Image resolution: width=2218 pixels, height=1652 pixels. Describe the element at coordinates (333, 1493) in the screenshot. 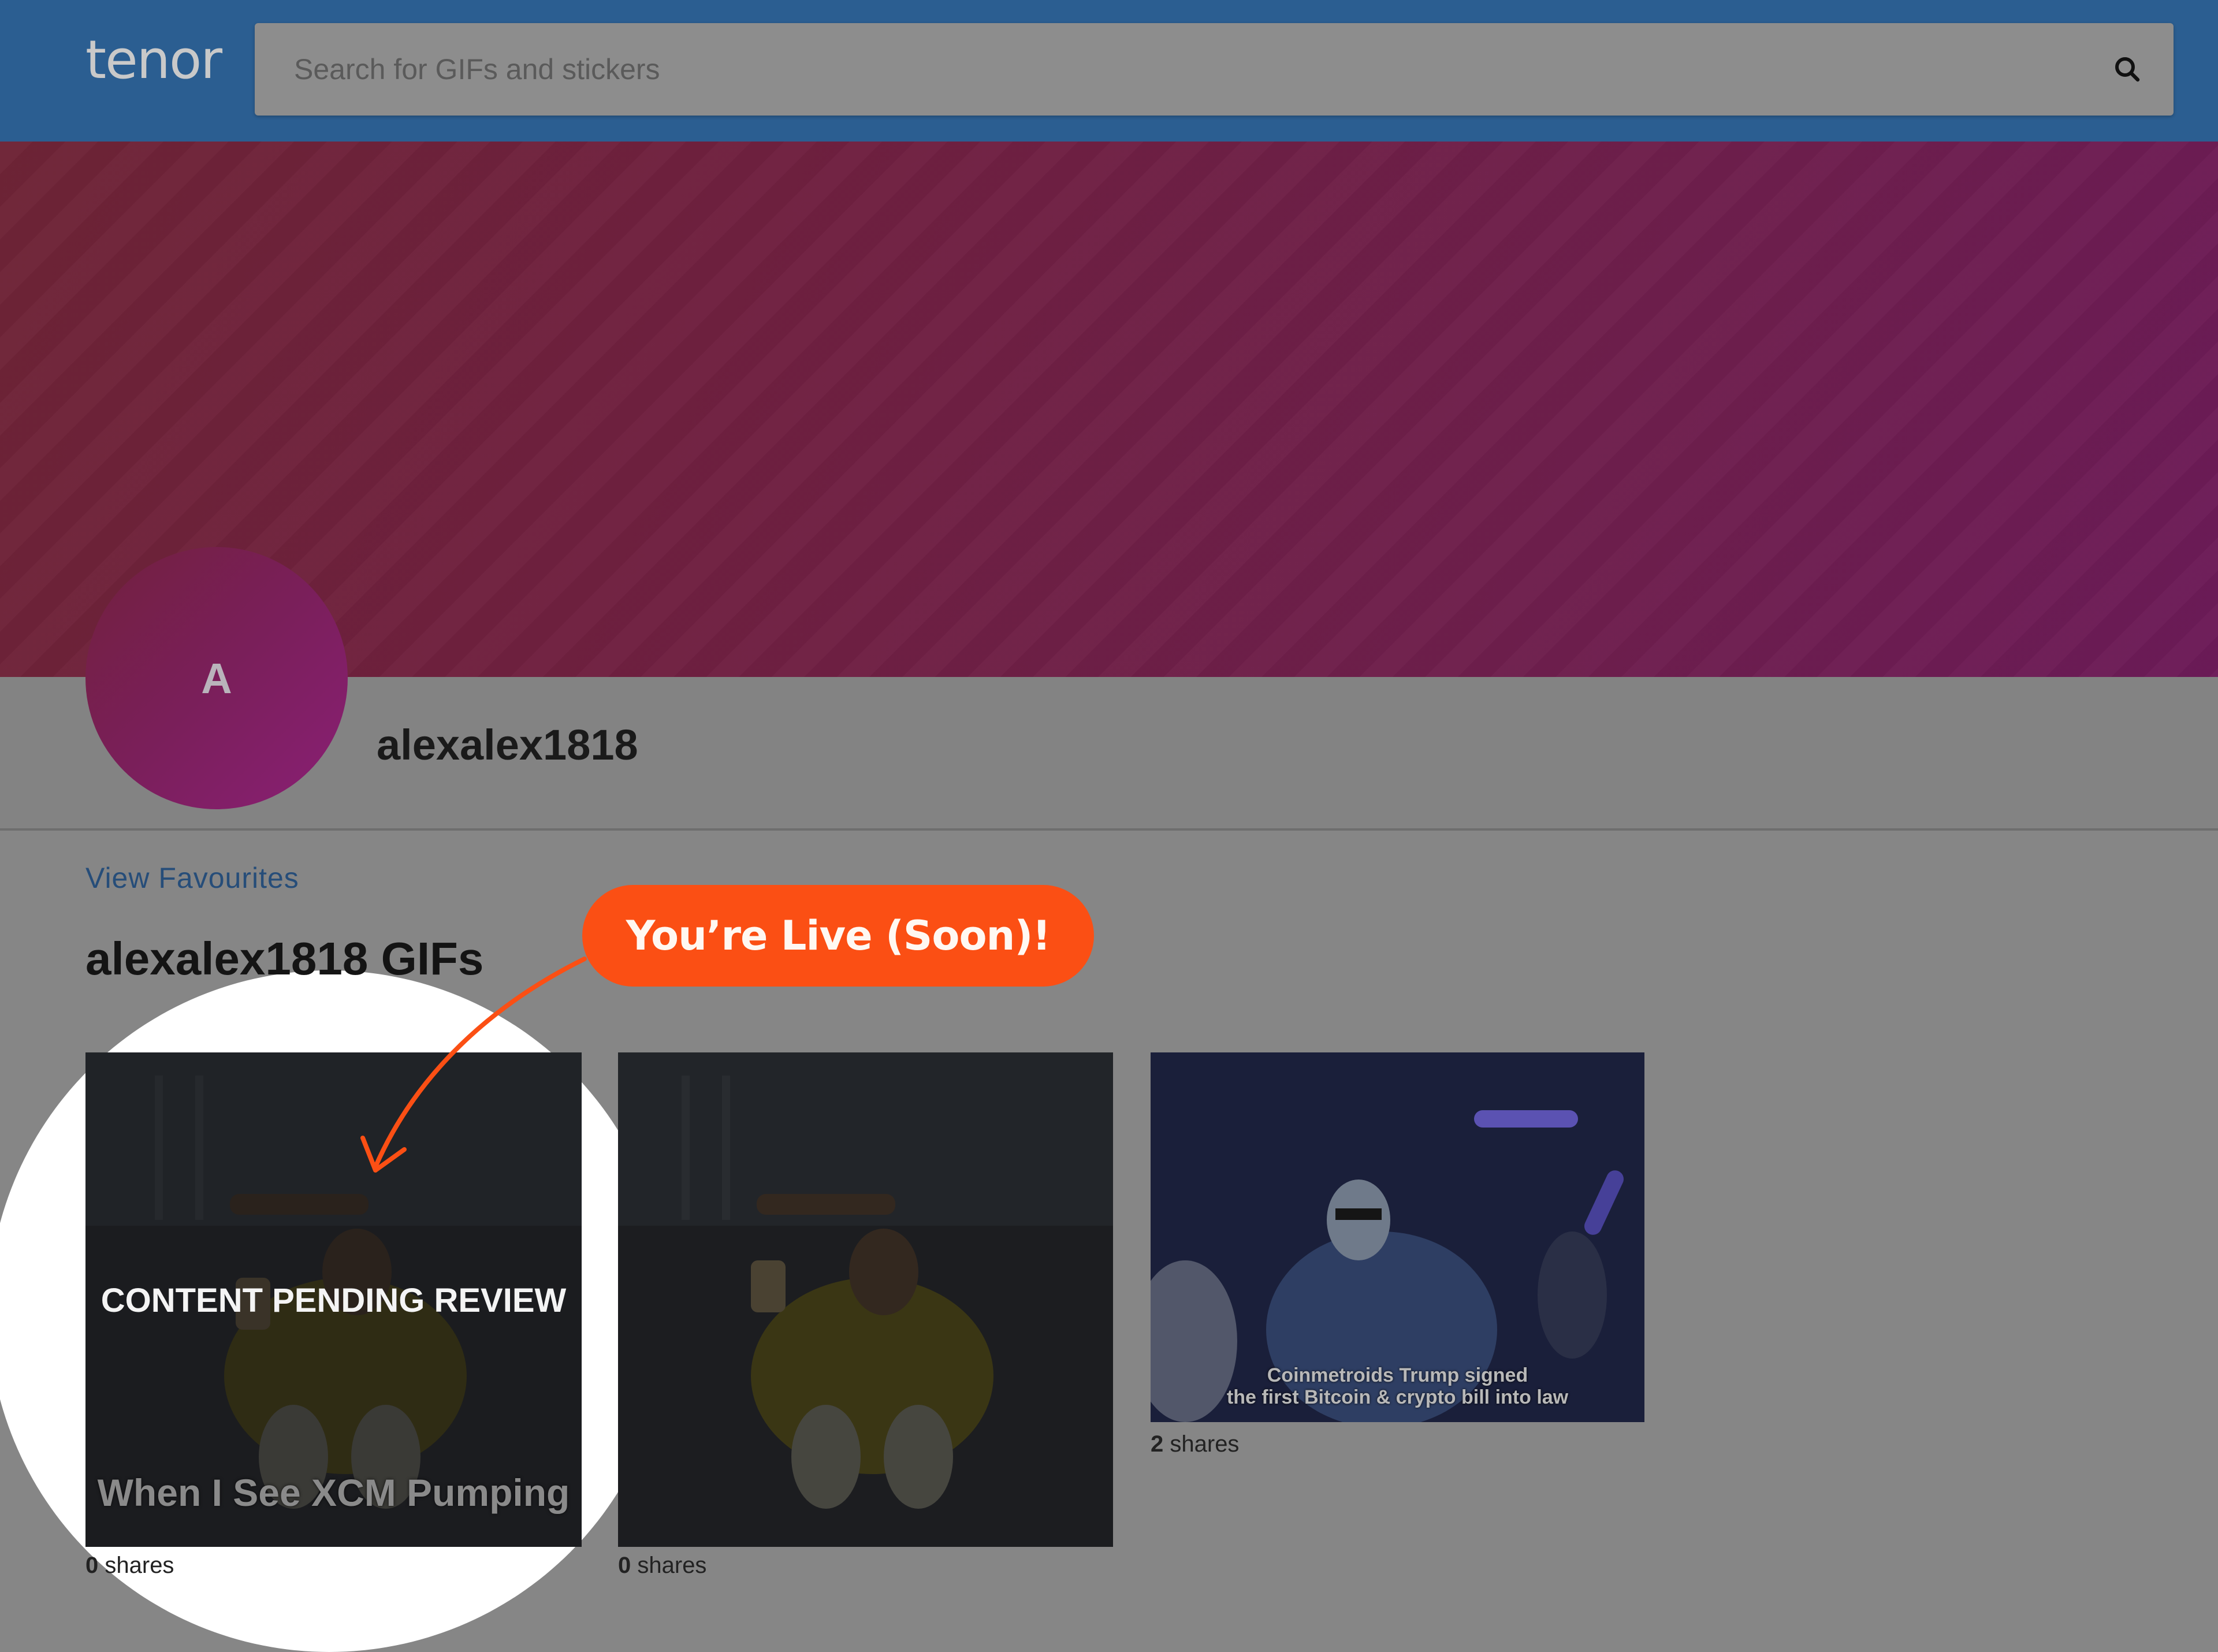

I see `gif-caption: When I See XCM Pumping` at that location.